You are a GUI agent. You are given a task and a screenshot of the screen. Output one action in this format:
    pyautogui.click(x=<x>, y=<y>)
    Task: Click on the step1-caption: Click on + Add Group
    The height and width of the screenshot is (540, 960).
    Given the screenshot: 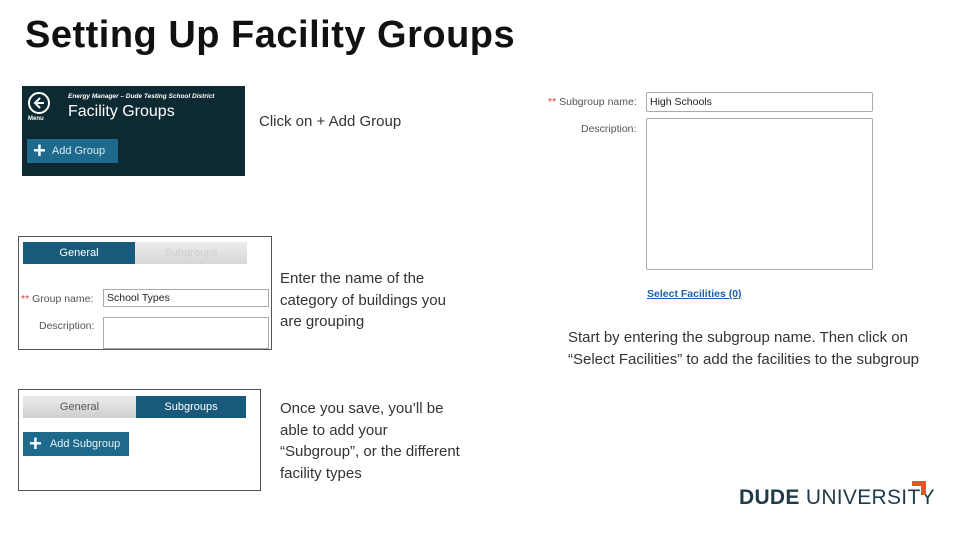 What is the action you would take?
    pyautogui.click(x=330, y=121)
    